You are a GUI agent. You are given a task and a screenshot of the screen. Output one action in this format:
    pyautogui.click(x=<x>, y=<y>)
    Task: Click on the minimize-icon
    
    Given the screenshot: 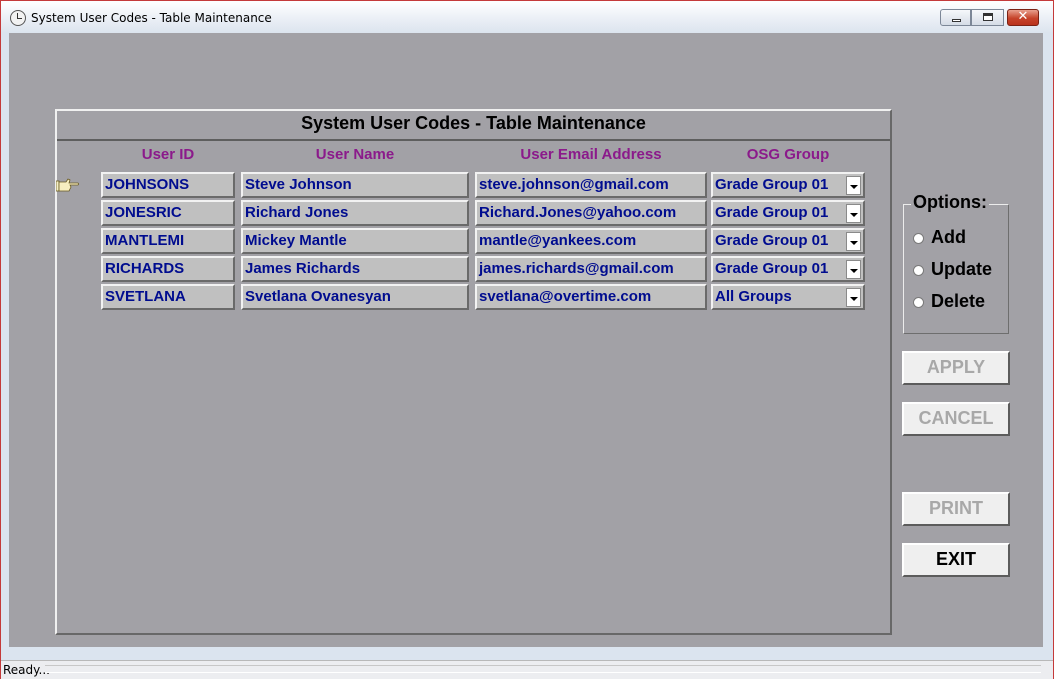 What is the action you would take?
    pyautogui.click(x=956, y=20)
    